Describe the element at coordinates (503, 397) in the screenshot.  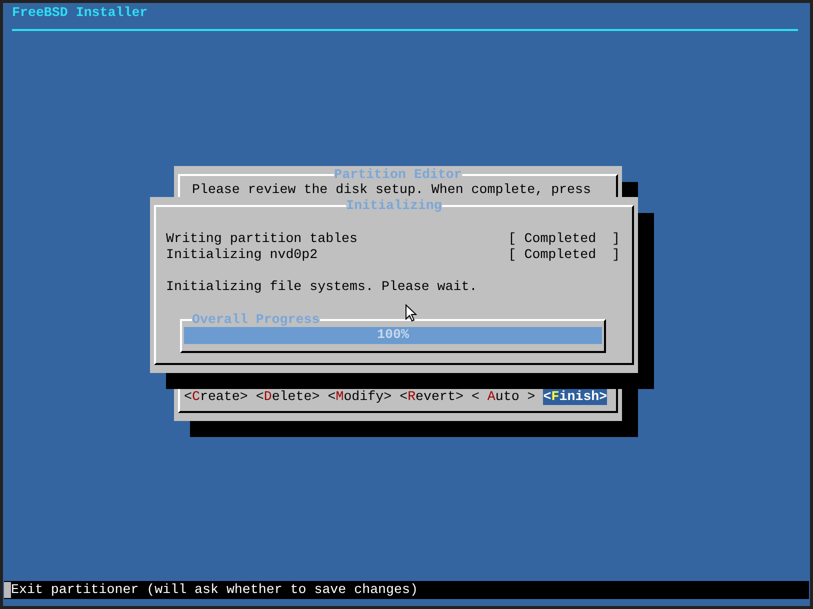
I see `dialog-button: < Auto >` at that location.